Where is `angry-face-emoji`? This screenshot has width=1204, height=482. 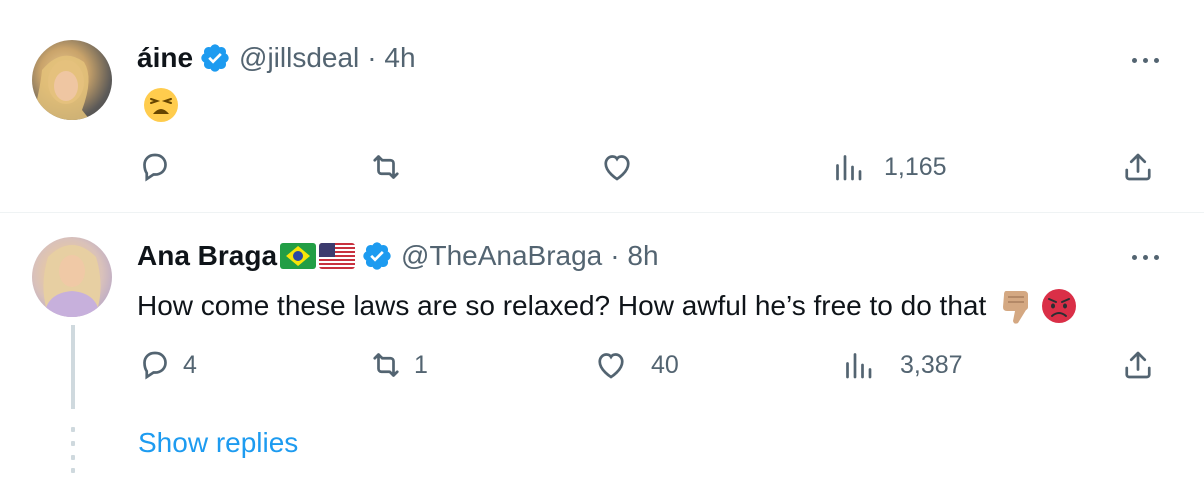
angry-face-emoji is located at coordinates (1059, 306).